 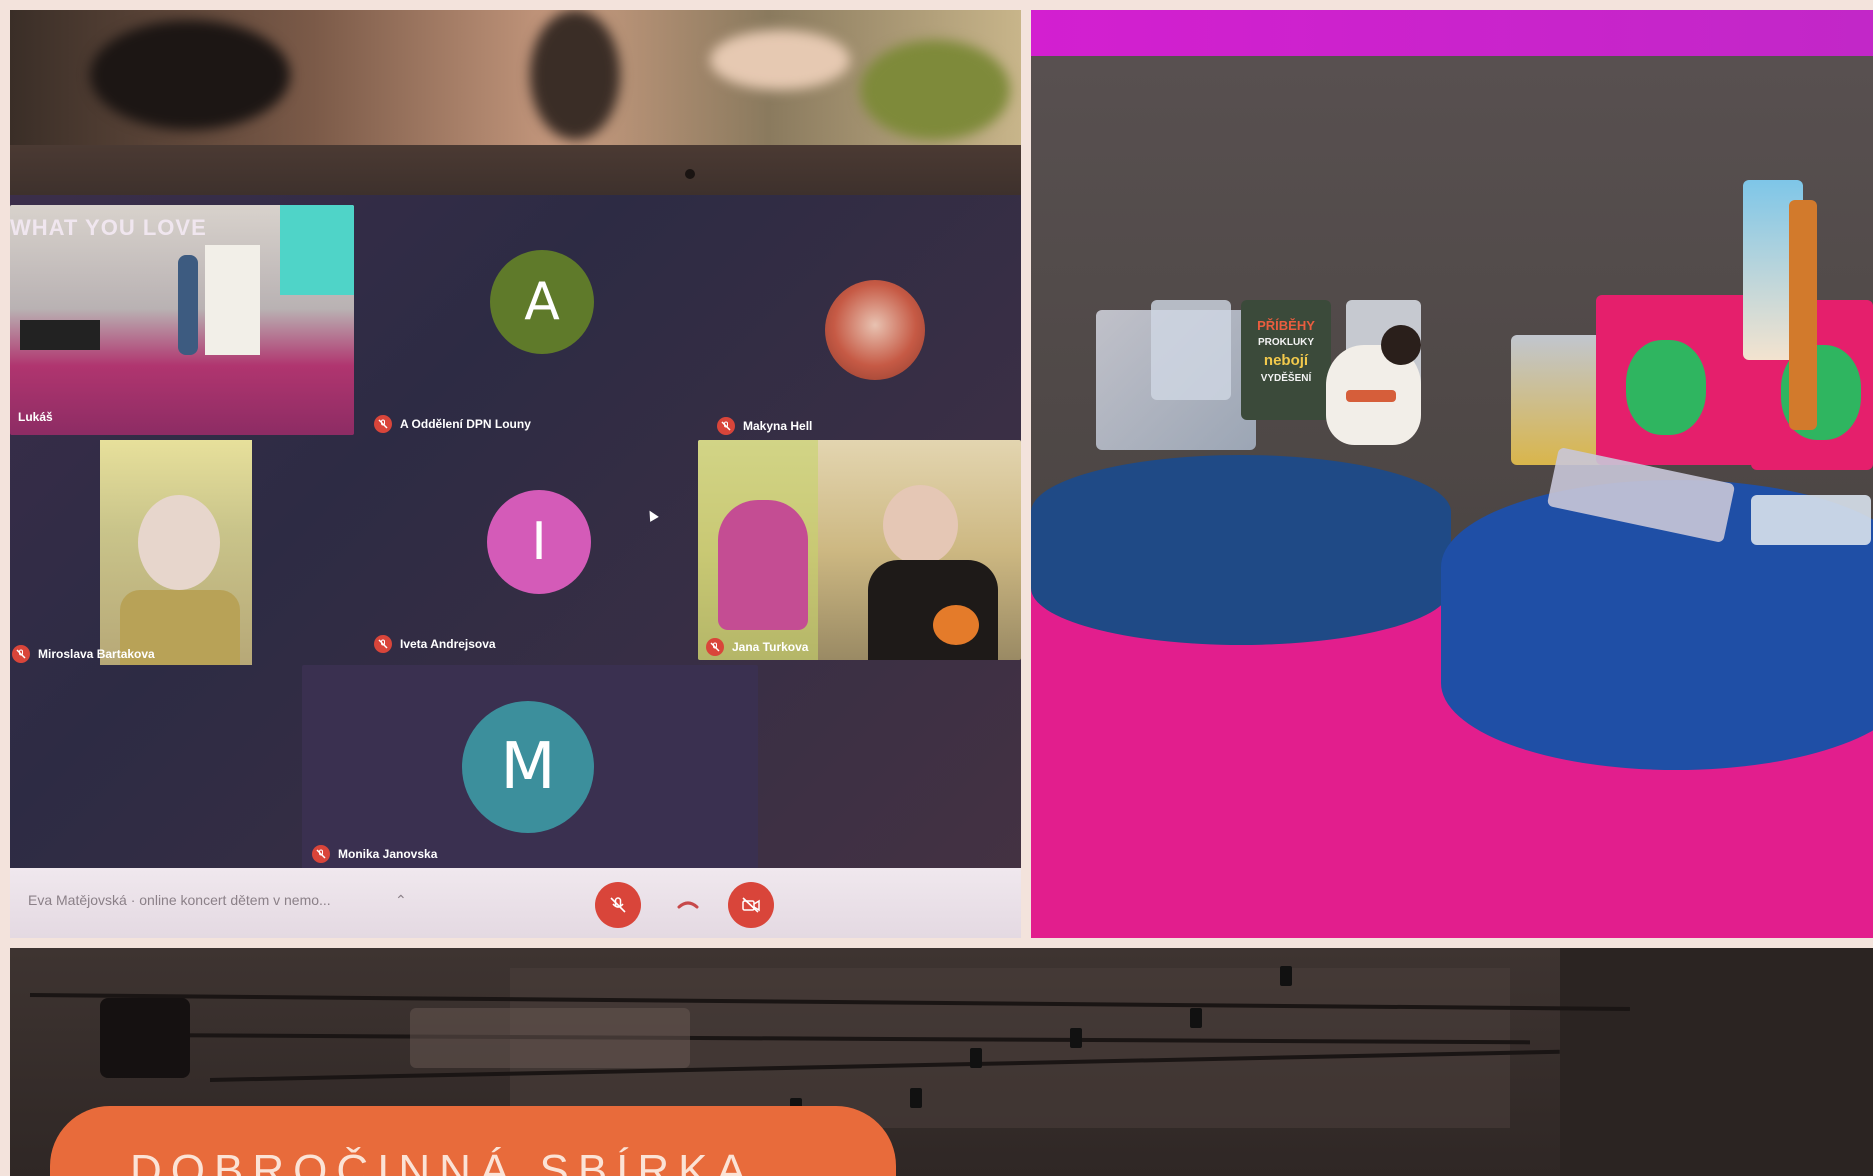 I want to click on book-line: PROKLUKY, so click(x=1286, y=342).